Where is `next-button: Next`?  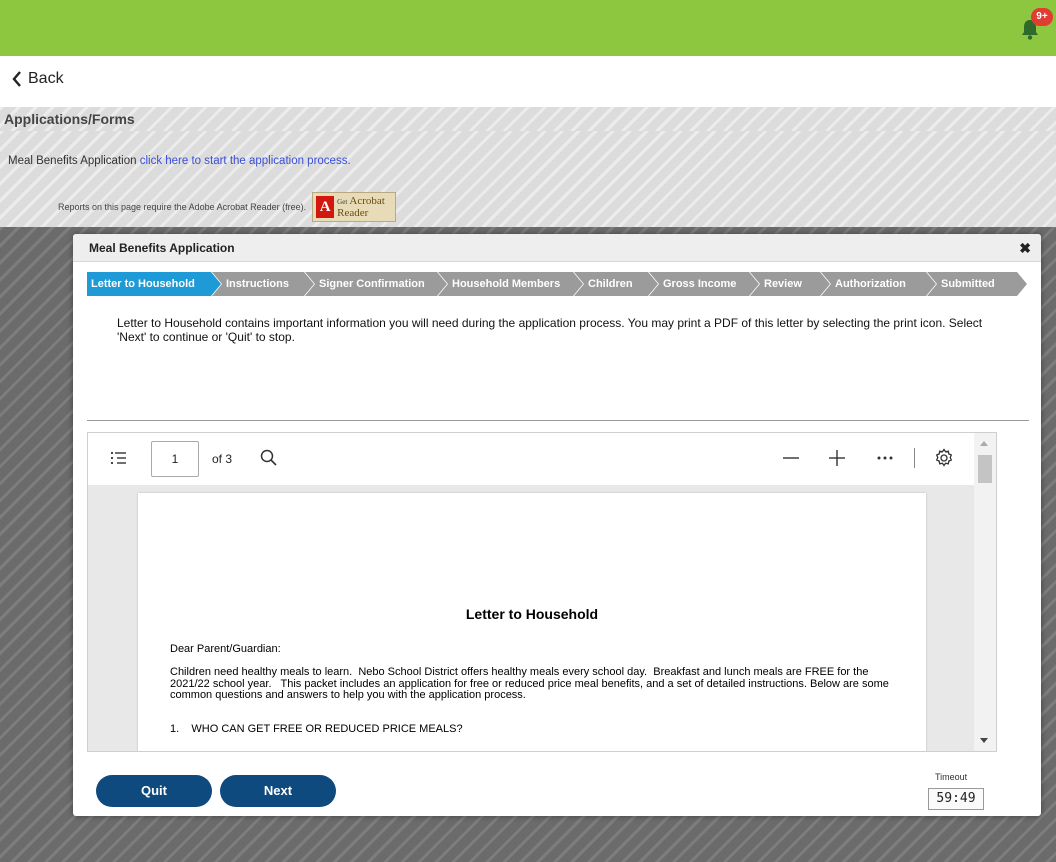 next-button: Next is located at coordinates (278, 791).